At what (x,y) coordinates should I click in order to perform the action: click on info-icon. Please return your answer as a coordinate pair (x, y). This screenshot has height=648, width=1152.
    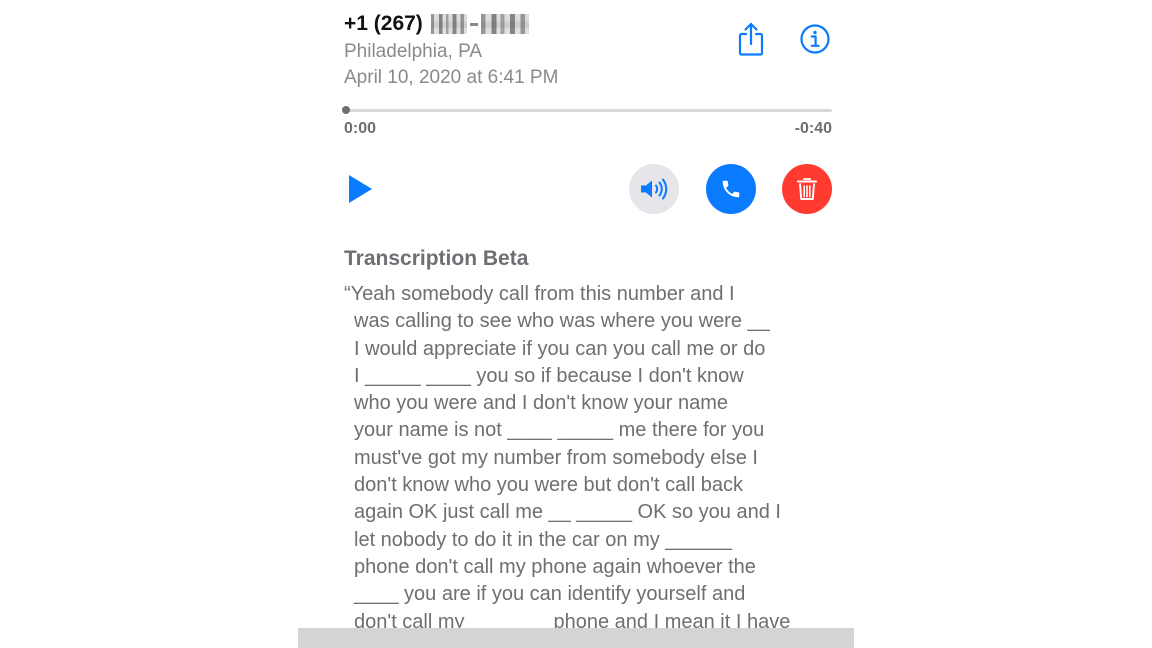
    Looking at the image, I should click on (815, 39).